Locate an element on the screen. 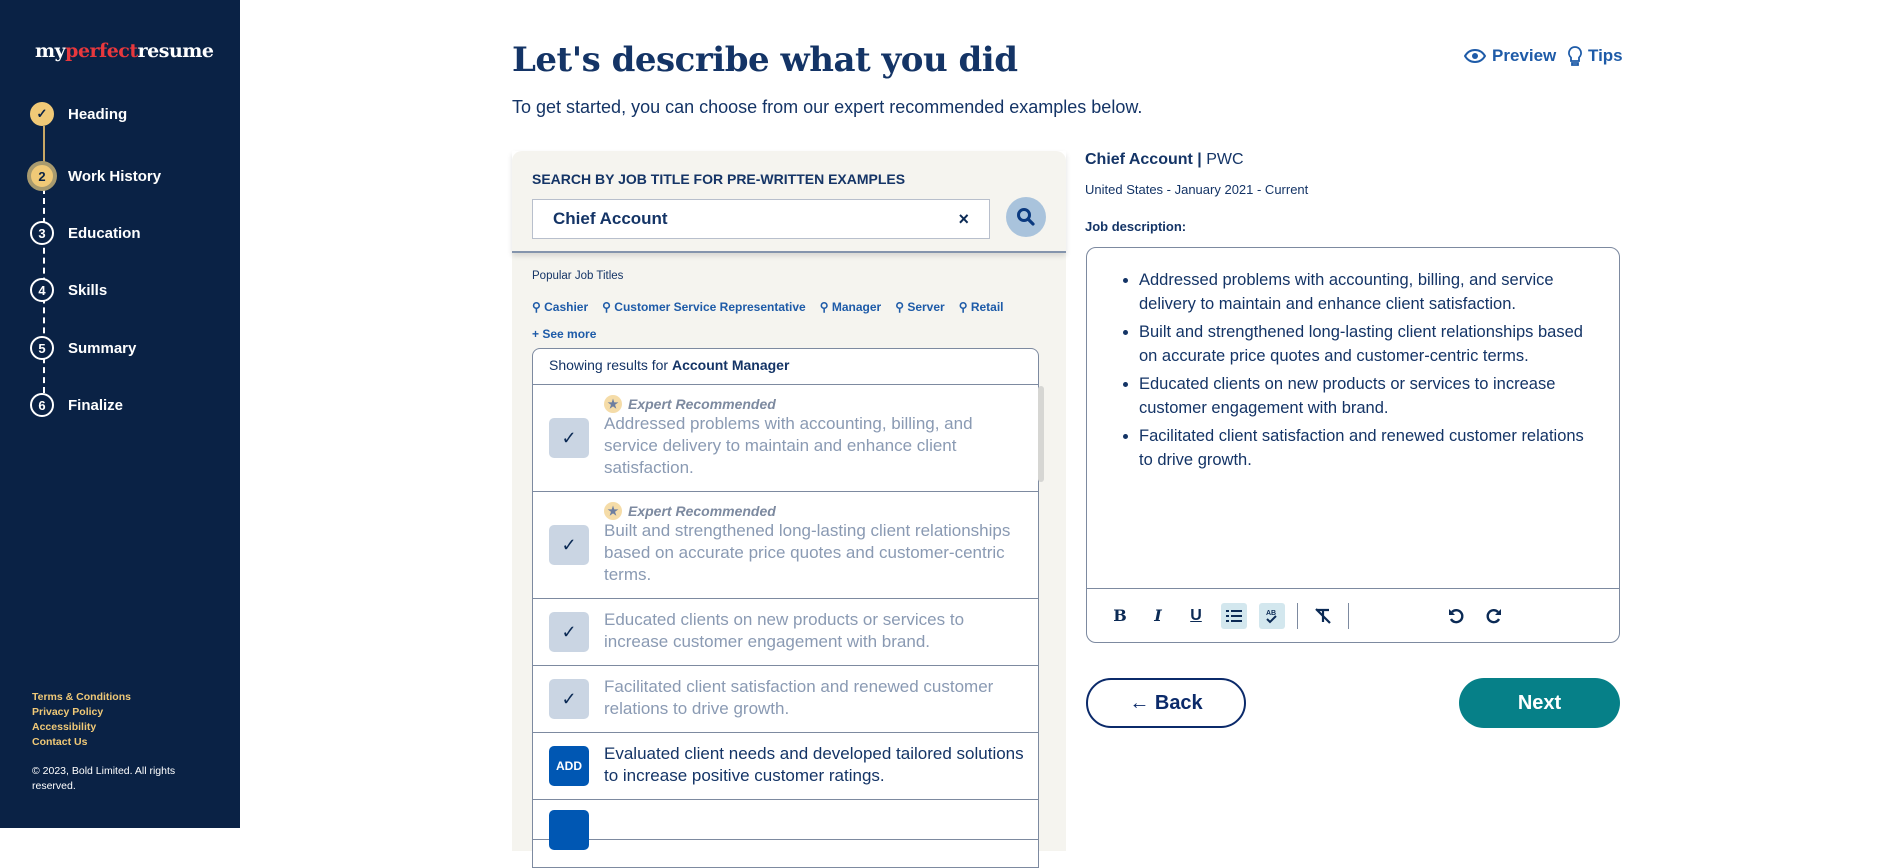 The height and width of the screenshot is (868, 1886). popular-job-chip: ⚲ Customer Service Representative is located at coordinates (704, 307).